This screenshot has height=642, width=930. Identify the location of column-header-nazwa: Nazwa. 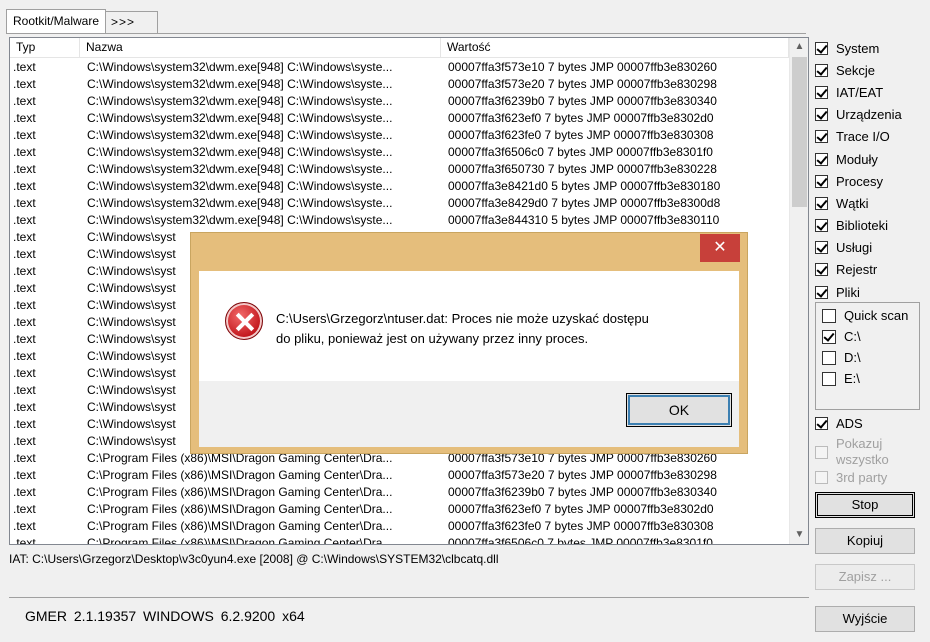
(260, 48).